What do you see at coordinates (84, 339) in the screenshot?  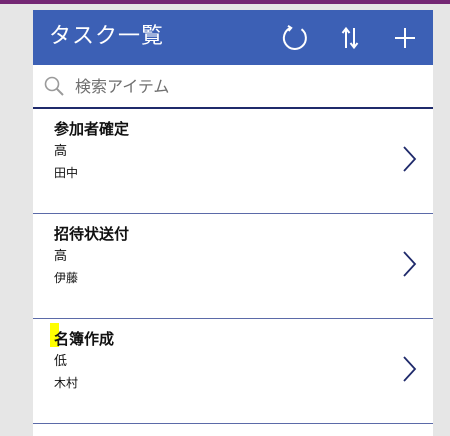 I see `task-title: 名簿作成` at bounding box center [84, 339].